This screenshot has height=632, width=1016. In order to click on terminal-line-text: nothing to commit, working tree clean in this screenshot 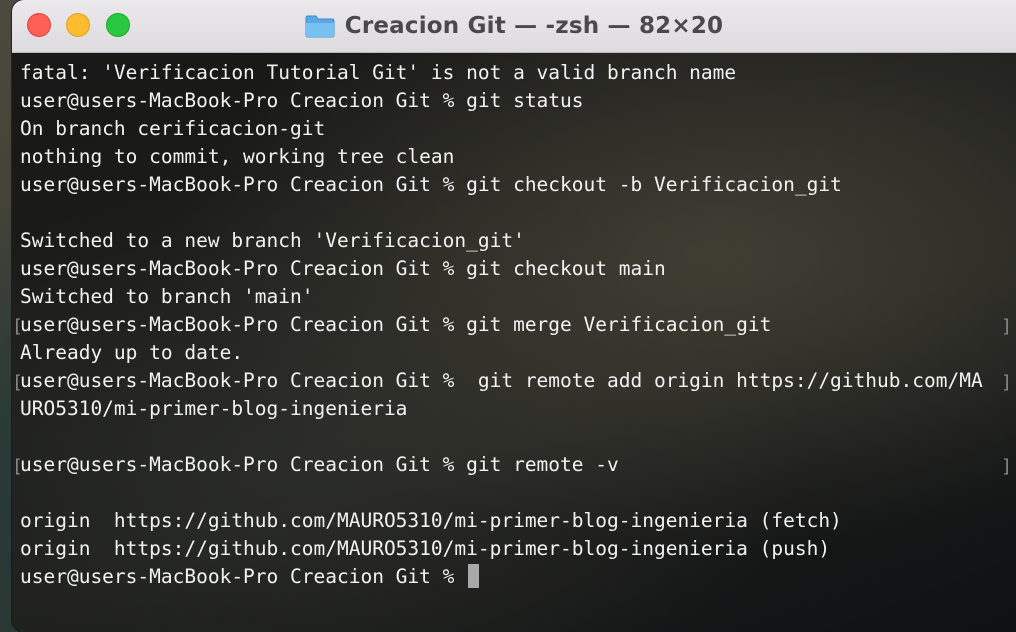, I will do `click(237, 156)`.